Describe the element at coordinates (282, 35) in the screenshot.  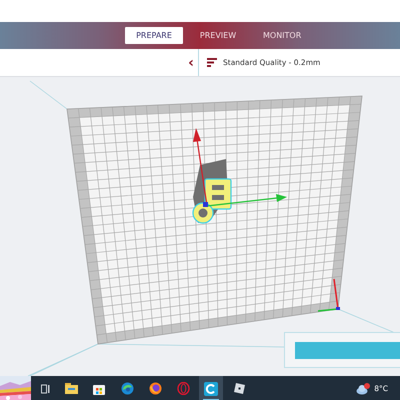
I see `stage-tab: MONITOR` at that location.